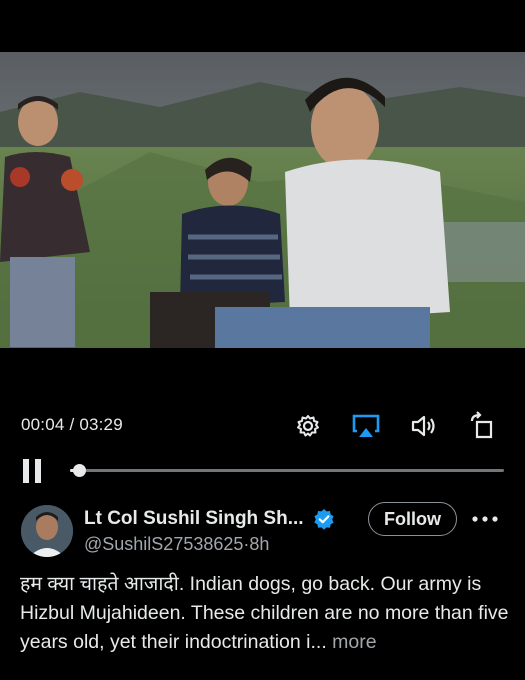 This screenshot has width=525, height=680. I want to click on player-controls: 00:04 / 03:29, so click(262, 426).